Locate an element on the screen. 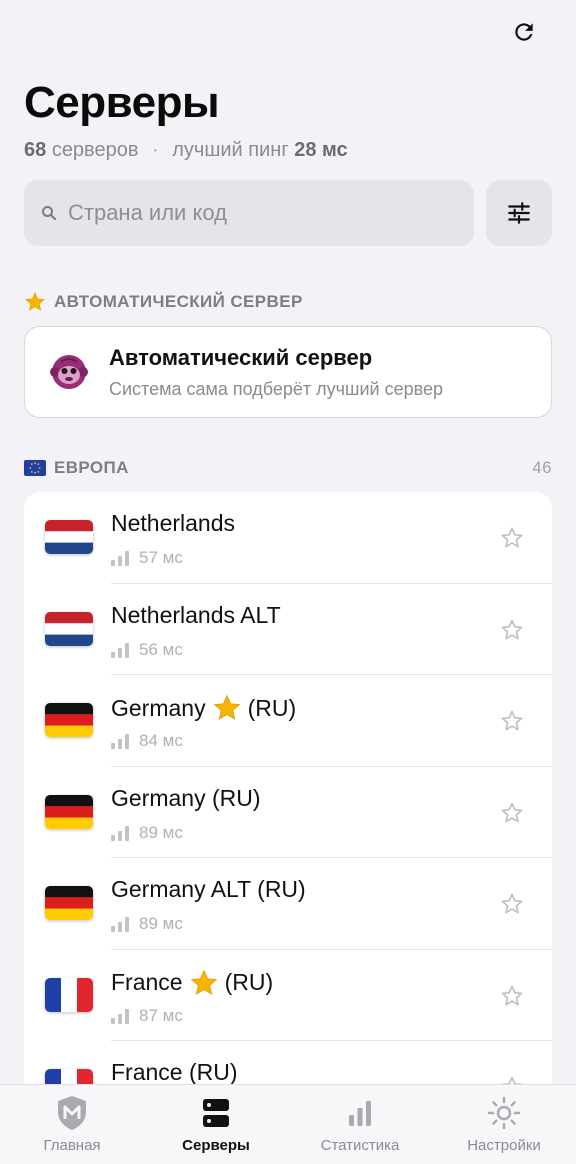  auto-section-header: АВТОМАТИЧЕСКИЙ СЕРВЕР is located at coordinates (288, 302).